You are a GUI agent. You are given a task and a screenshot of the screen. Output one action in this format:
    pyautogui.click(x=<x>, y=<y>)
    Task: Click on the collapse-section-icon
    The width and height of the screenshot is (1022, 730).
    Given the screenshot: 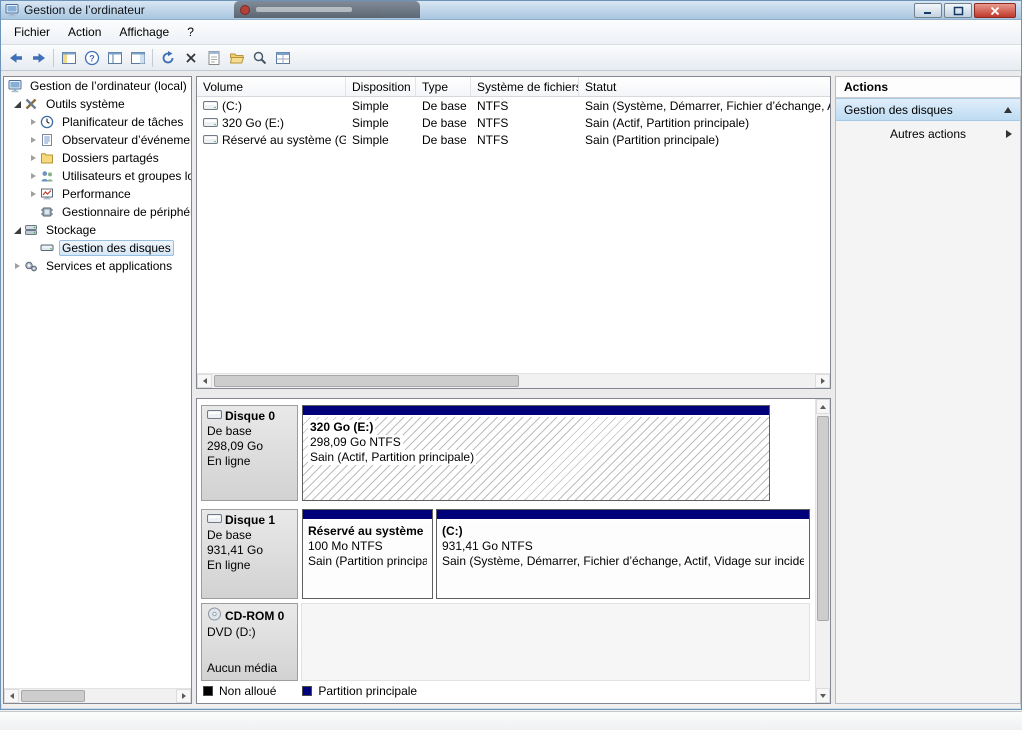 What is the action you would take?
    pyautogui.click(x=1008, y=109)
    